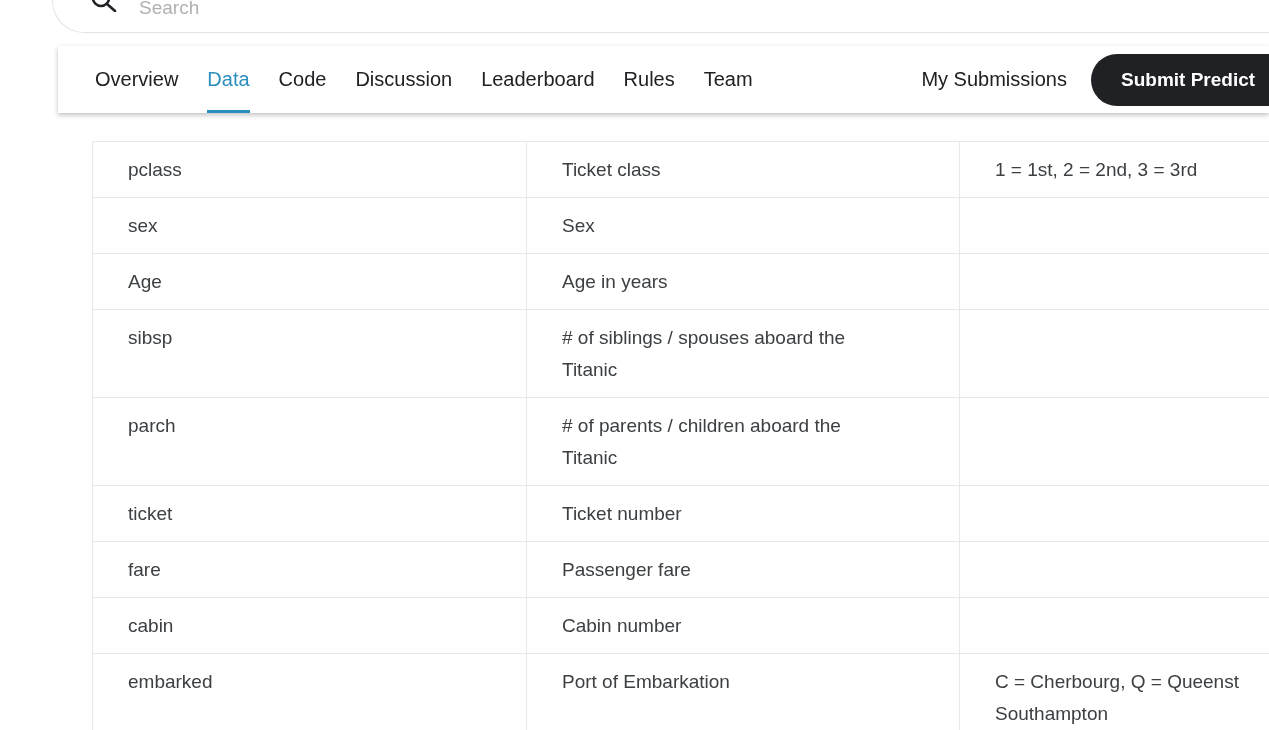 Image resolution: width=1269 pixels, height=730 pixels. Describe the element at coordinates (151, 626) in the screenshot. I see `table-cell-text: cabin` at that location.